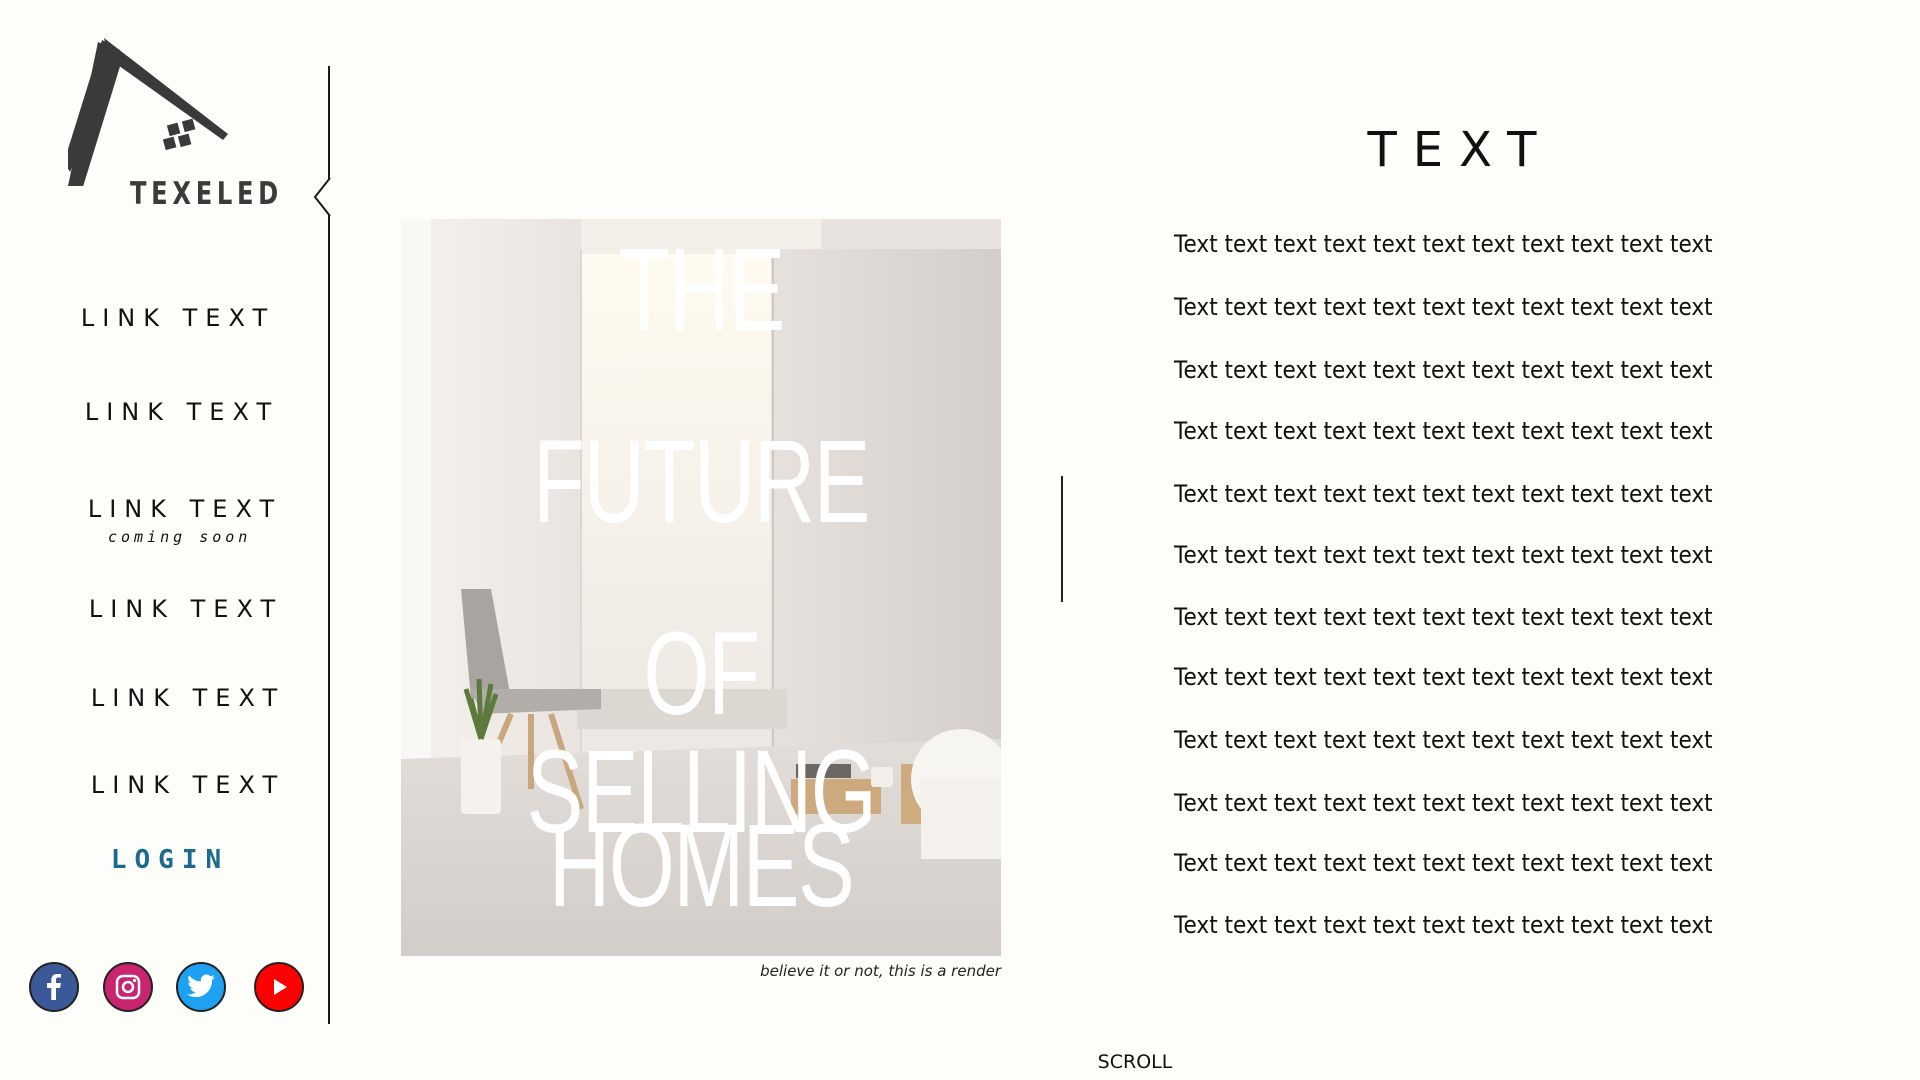 This screenshot has height=1080, width=1920. I want to click on nav-link-5: LINK TEXT, so click(188, 698).